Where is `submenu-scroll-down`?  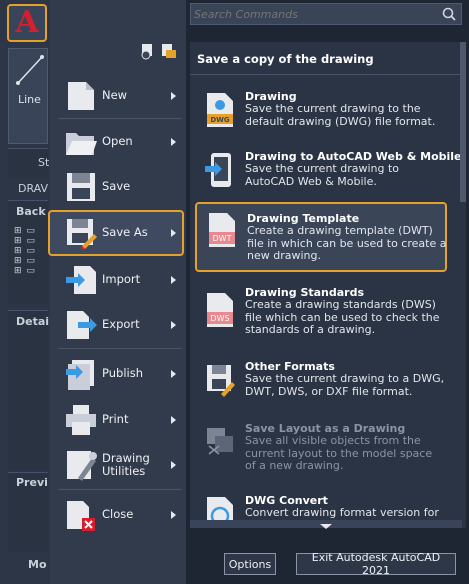
submenu-scroll-down is located at coordinates (326, 525).